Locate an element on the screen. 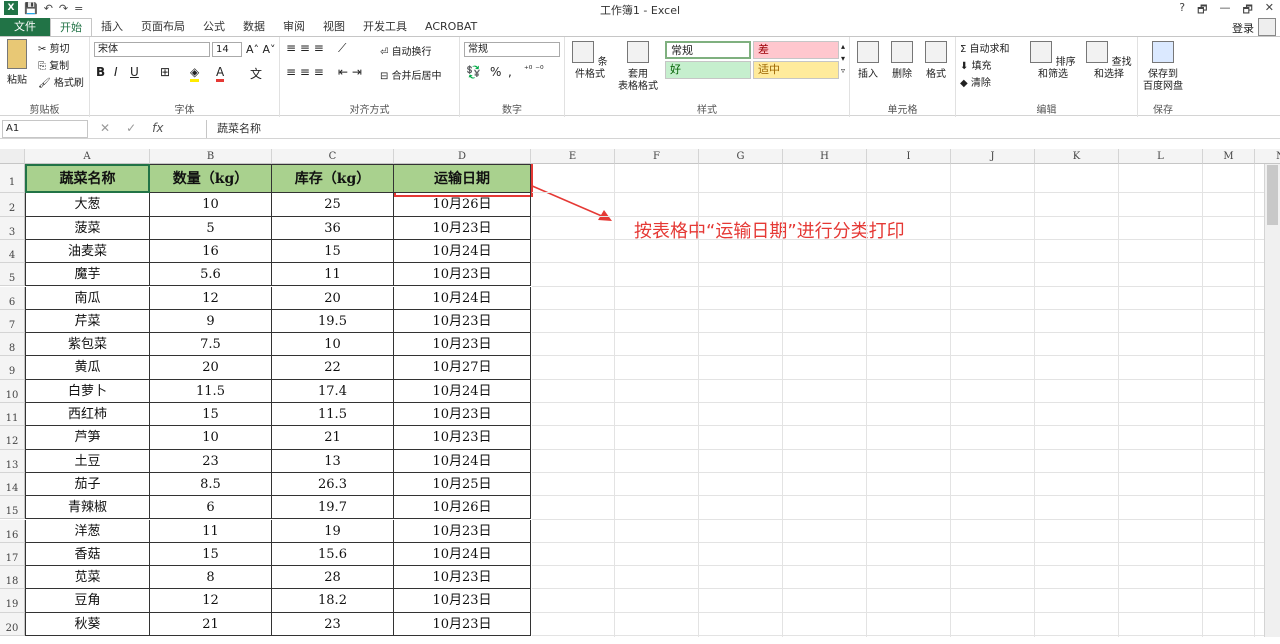 The width and height of the screenshot is (1280, 644). row-header: 14 is located at coordinates (12, 484).